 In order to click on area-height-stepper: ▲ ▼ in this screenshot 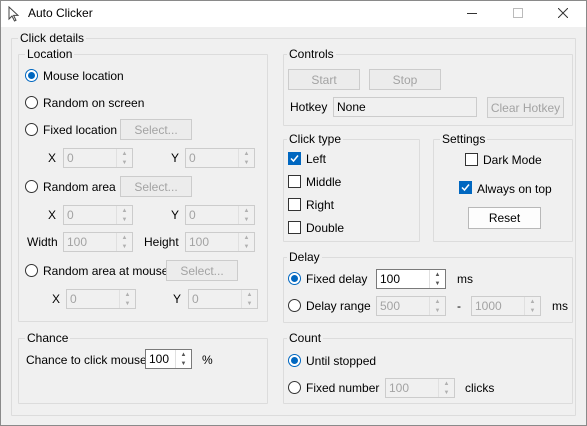, I will do `click(246, 242)`.